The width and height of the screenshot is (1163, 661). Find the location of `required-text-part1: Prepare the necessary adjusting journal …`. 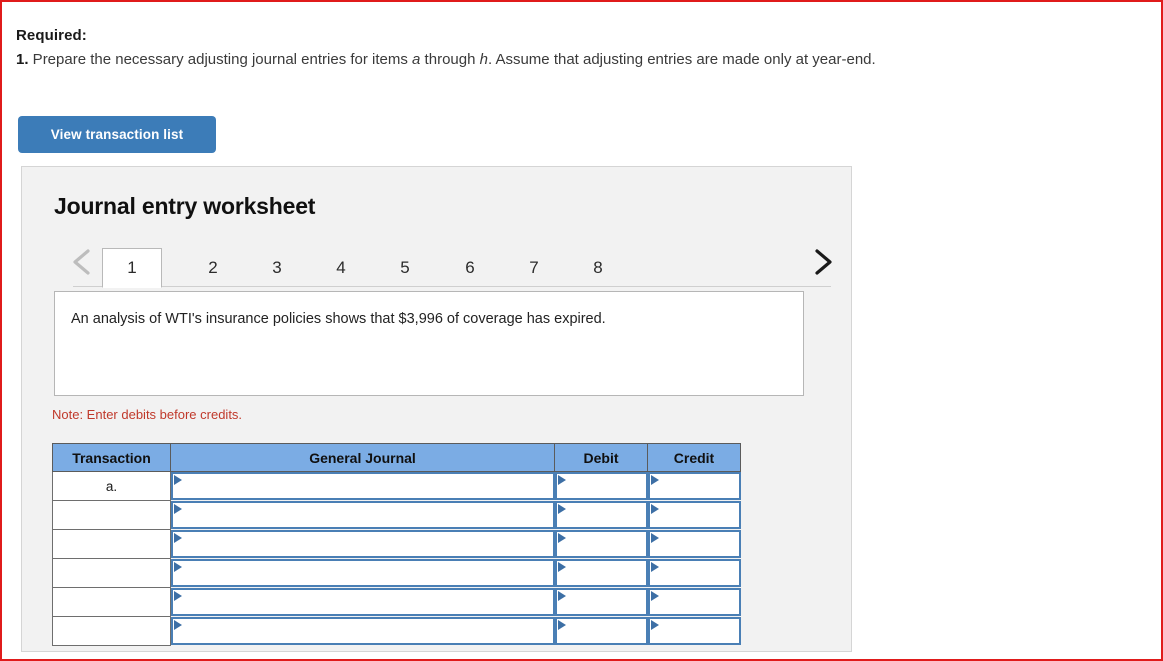

required-text-part1: Prepare the necessary adjusting journal … is located at coordinates (220, 59).